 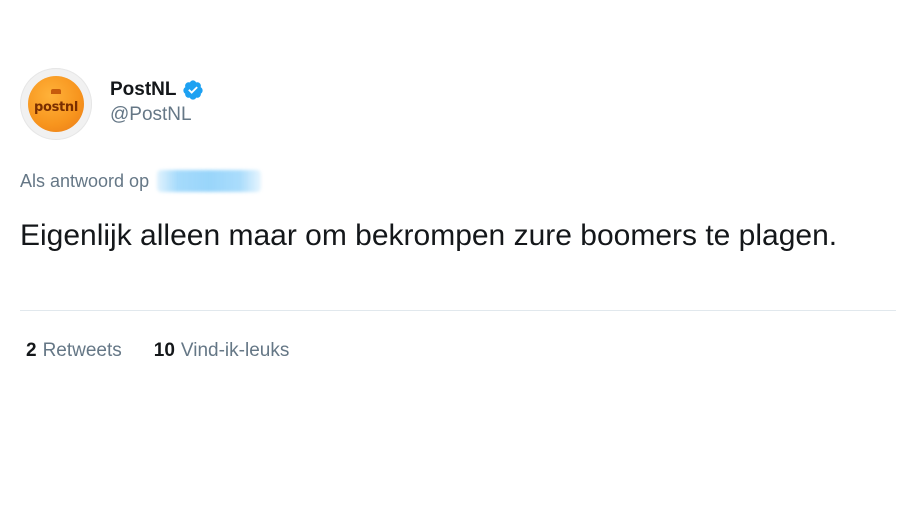 I want to click on retweets-label: Retweets, so click(x=82, y=350).